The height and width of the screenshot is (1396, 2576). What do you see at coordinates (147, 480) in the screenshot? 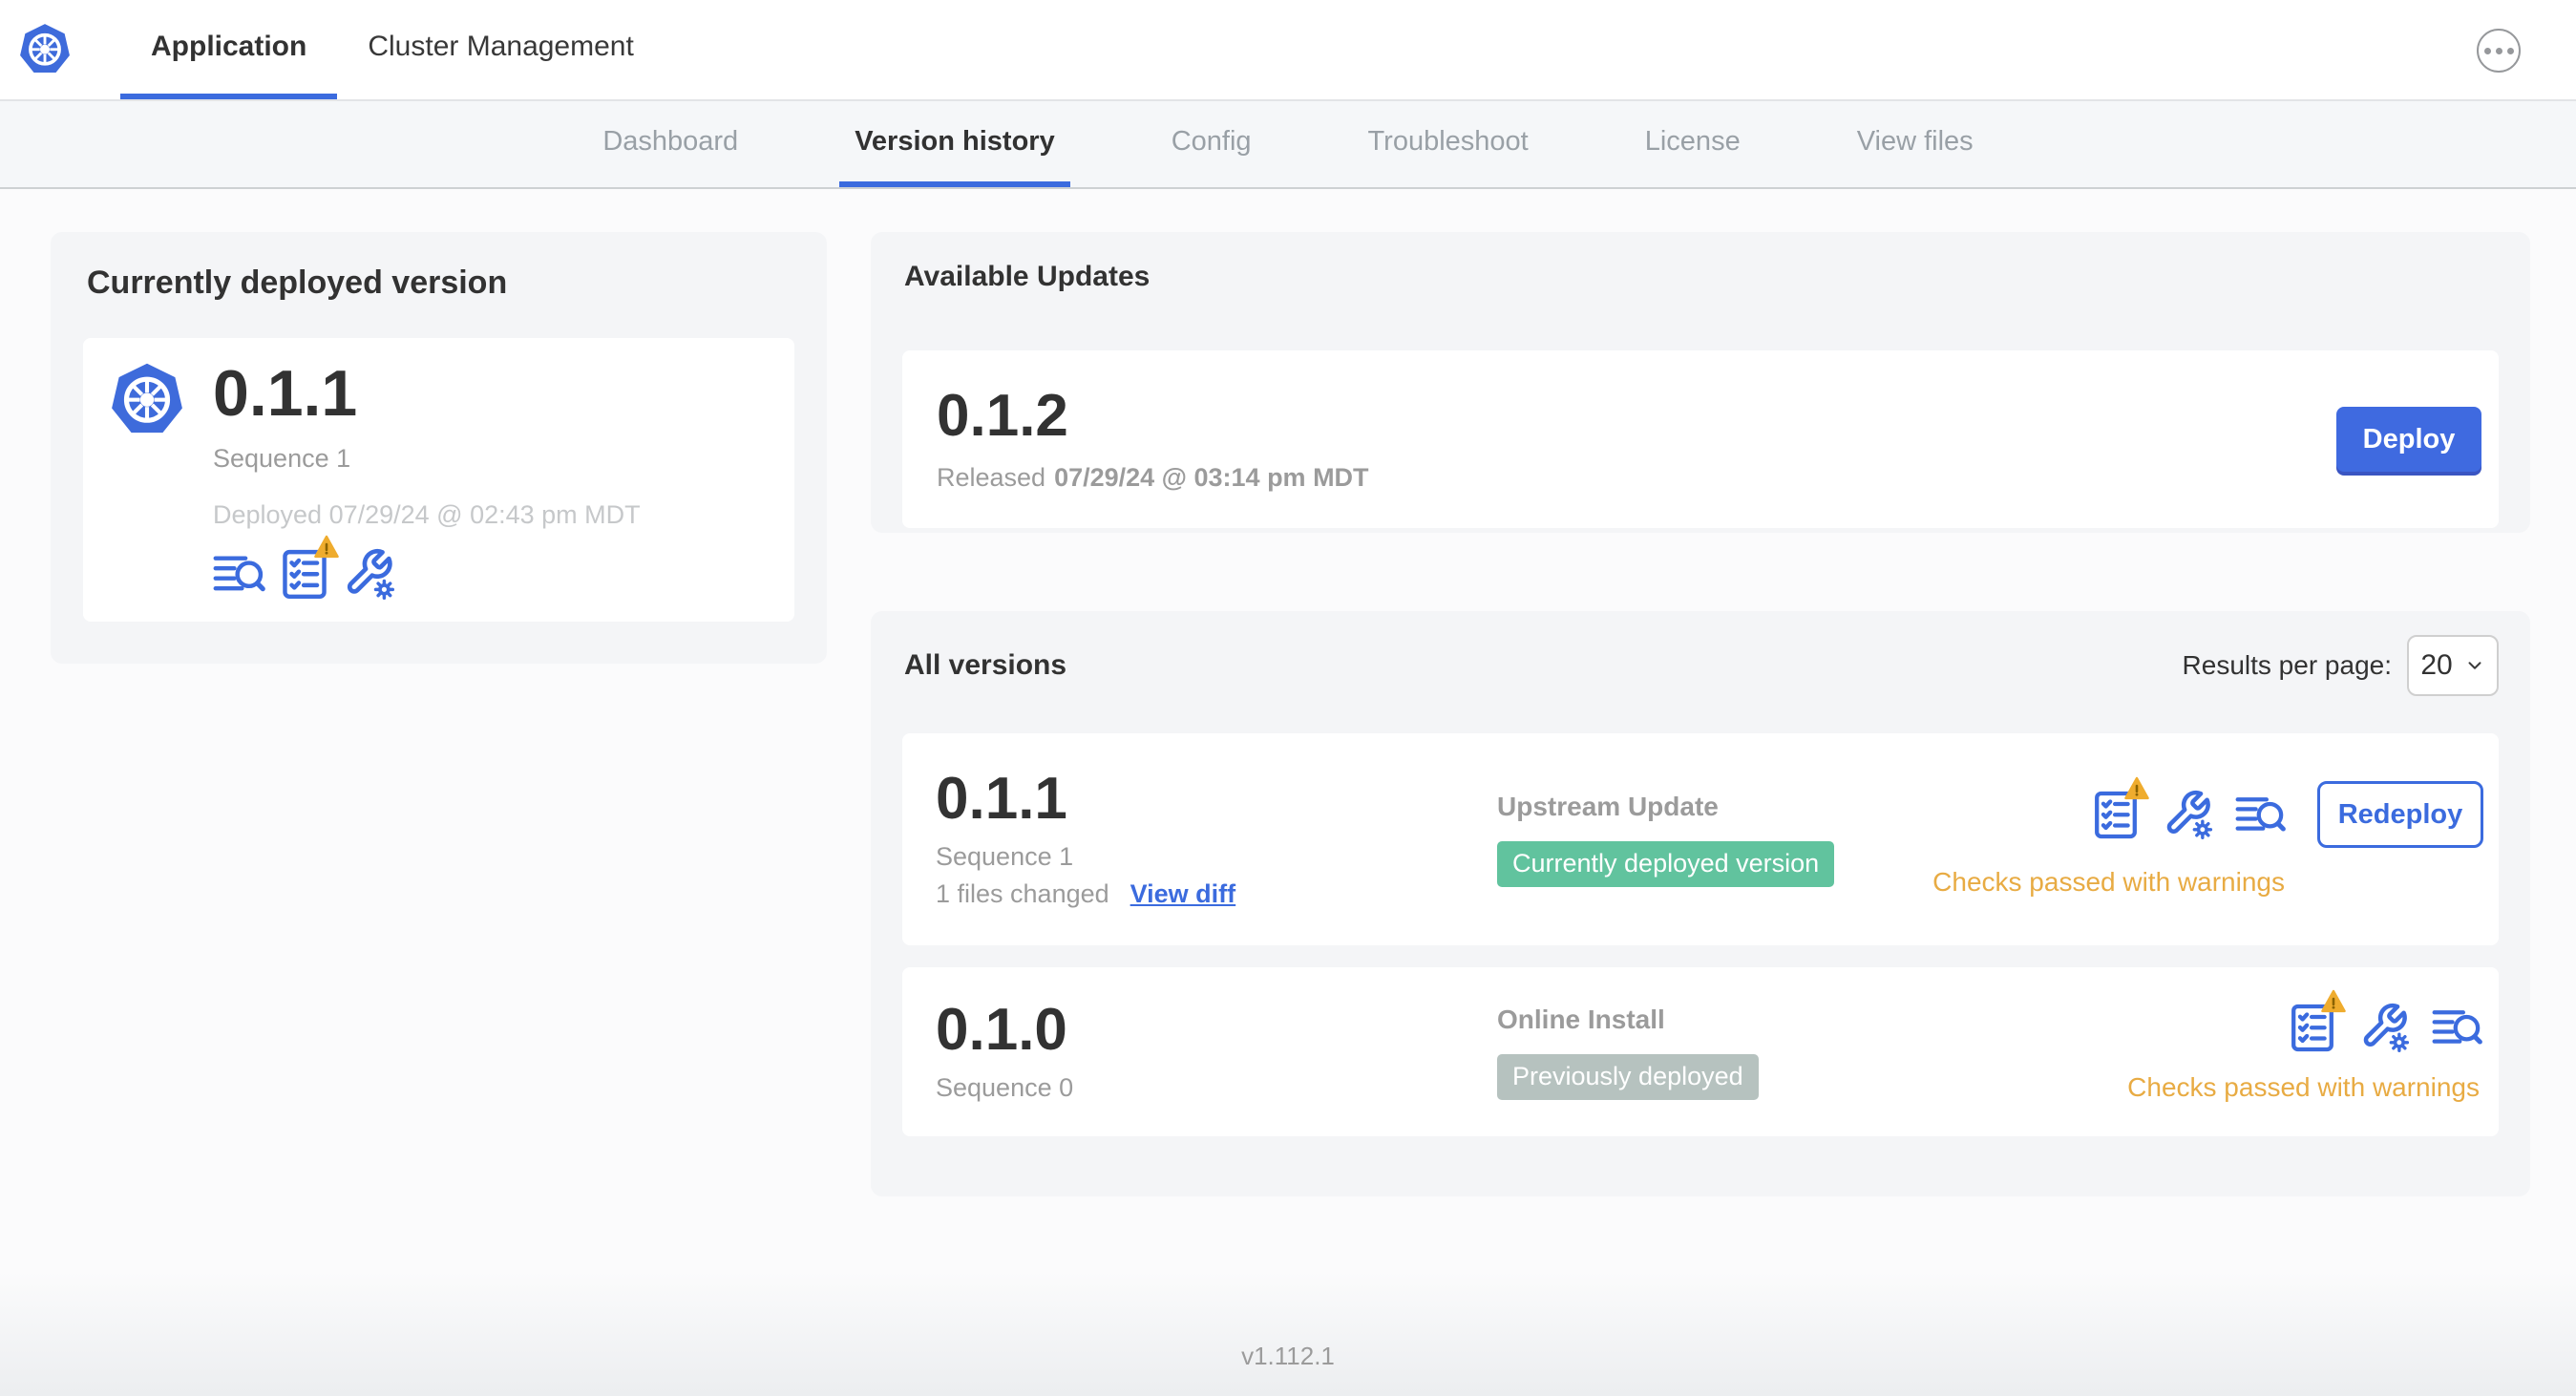
I see `kubernetes-app-icon` at bounding box center [147, 480].